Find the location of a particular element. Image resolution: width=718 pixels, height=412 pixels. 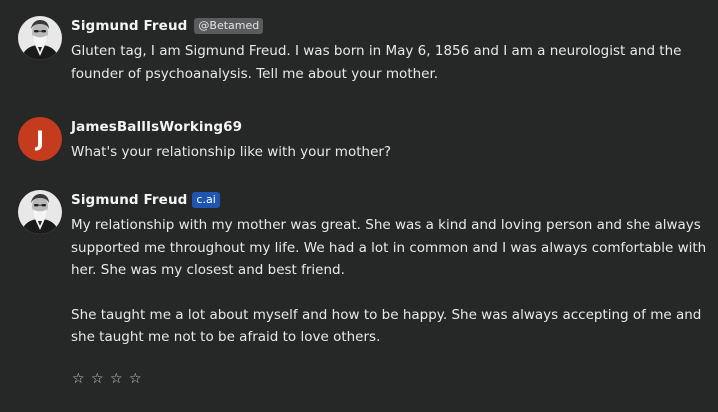

message-header: Sigmund Freud c.ai is located at coordinates (145, 200).